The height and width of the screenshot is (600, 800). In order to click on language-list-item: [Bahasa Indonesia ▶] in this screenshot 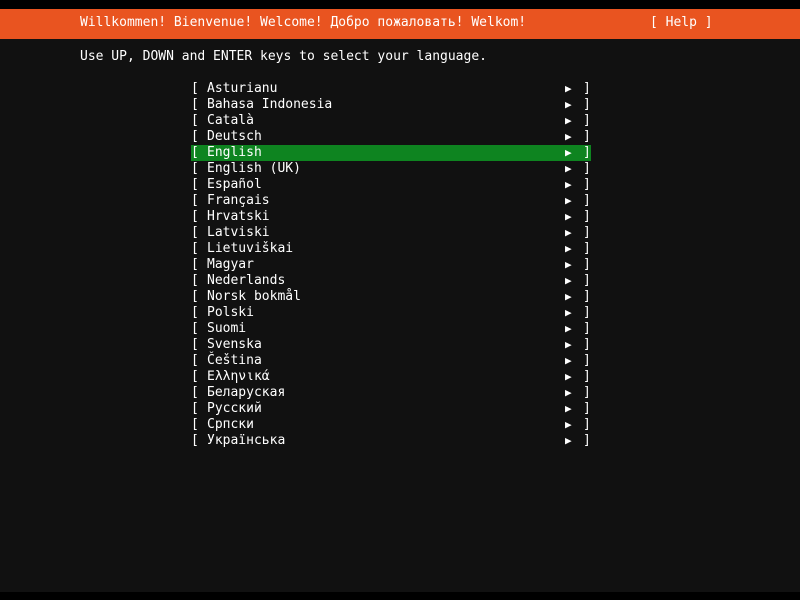, I will do `click(391, 105)`.